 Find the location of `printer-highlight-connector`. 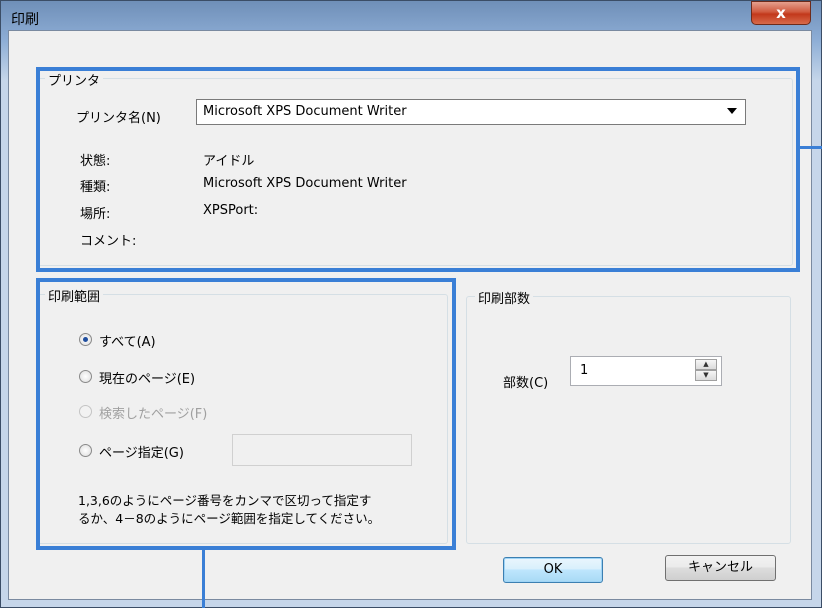

printer-highlight-connector is located at coordinates (811, 147).